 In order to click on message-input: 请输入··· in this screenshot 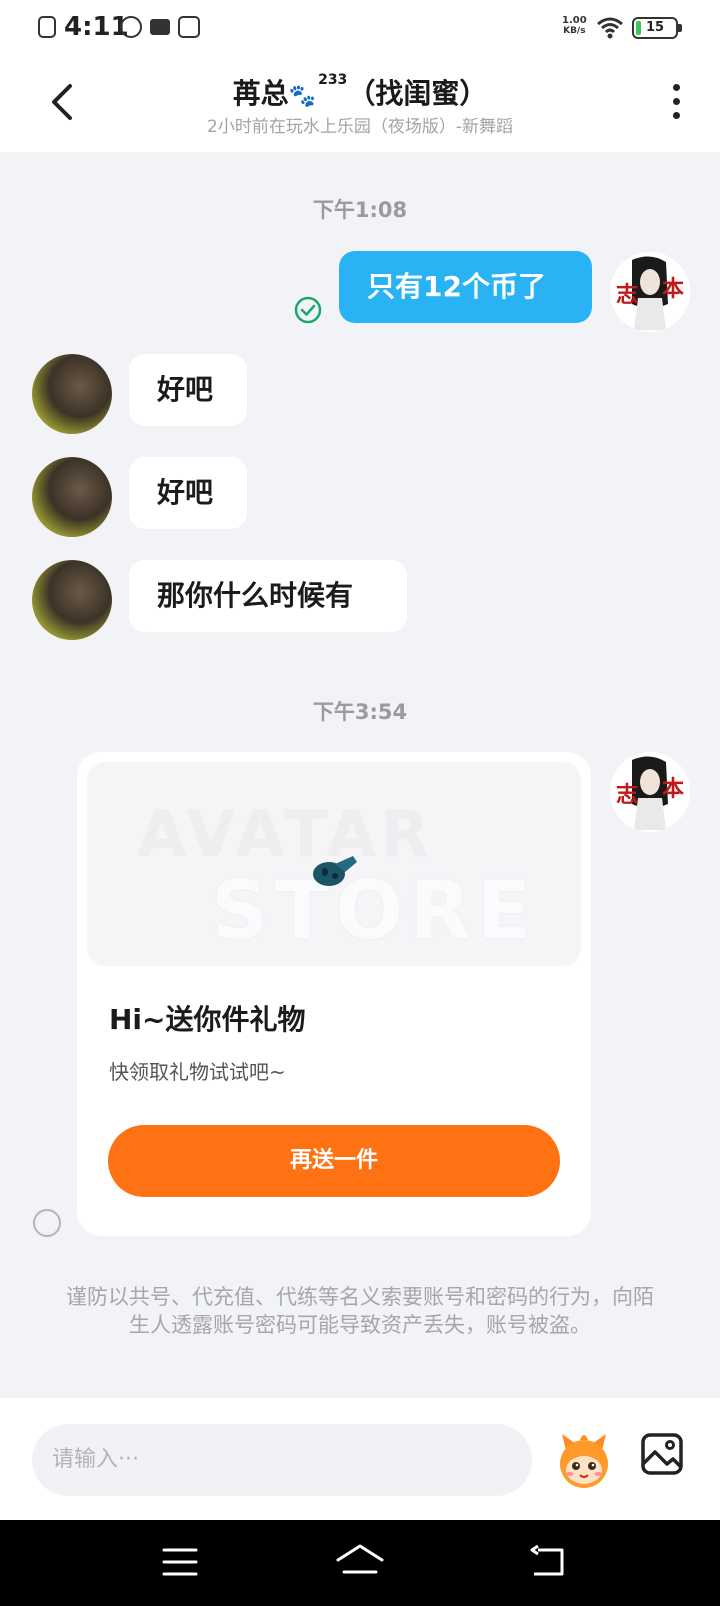, I will do `click(282, 1460)`.